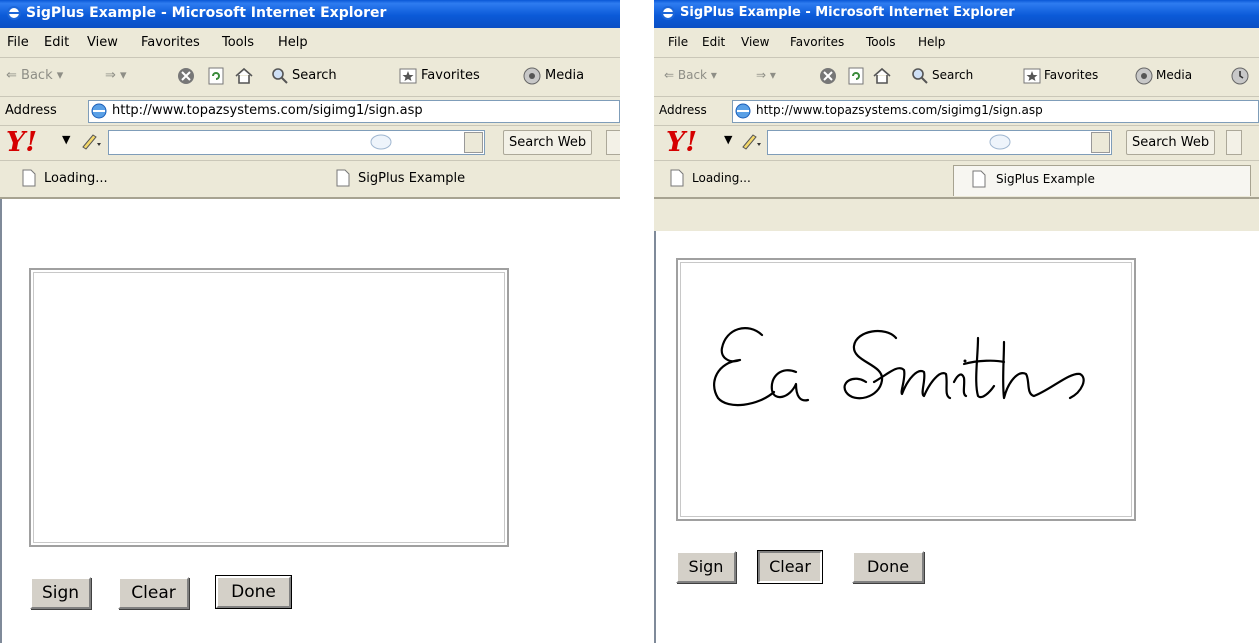  I want to click on internet-explorer-icon, so click(14, 13).